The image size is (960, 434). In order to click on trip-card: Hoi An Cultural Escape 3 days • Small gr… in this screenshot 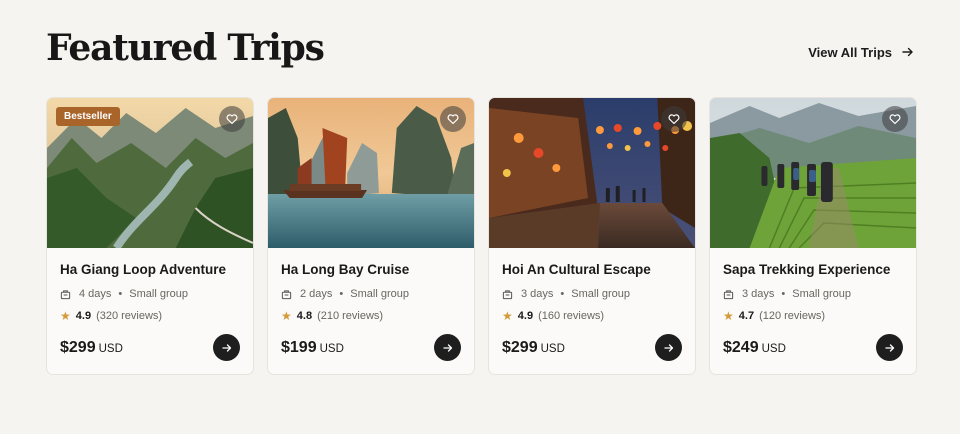, I will do `click(592, 236)`.